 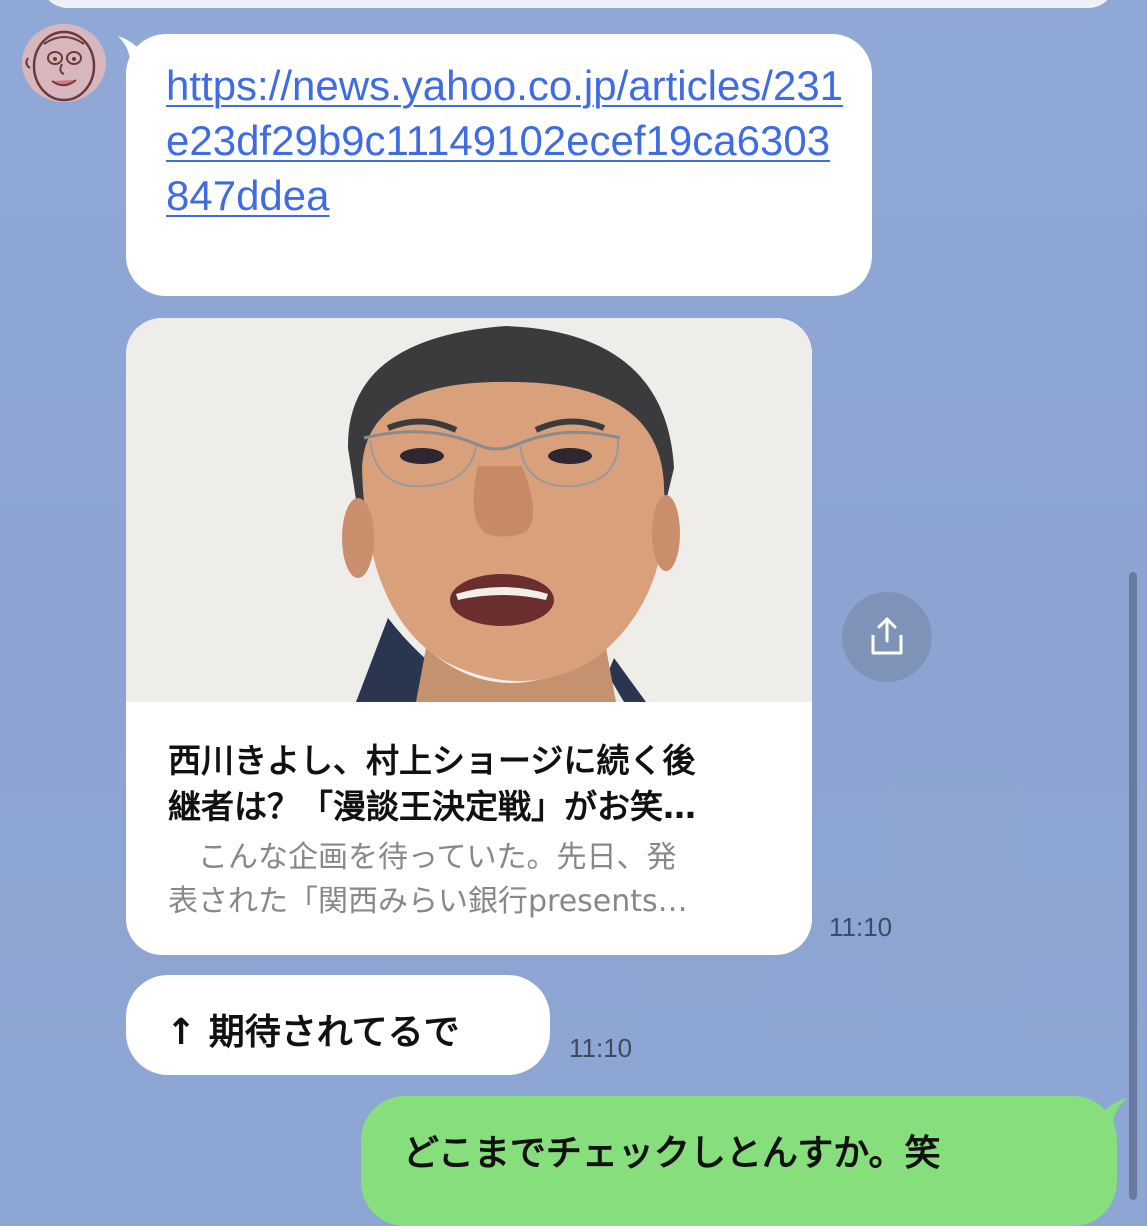 What do you see at coordinates (578, 4) in the screenshot?
I see `previous-message-bubble` at bounding box center [578, 4].